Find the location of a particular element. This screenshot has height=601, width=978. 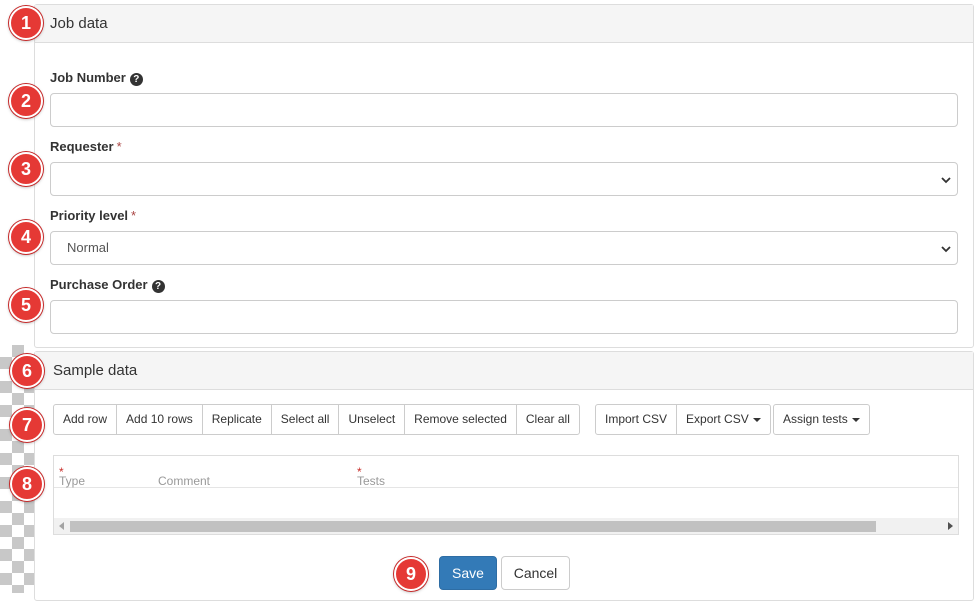

import-csv-button: Import CSV is located at coordinates (636, 419).